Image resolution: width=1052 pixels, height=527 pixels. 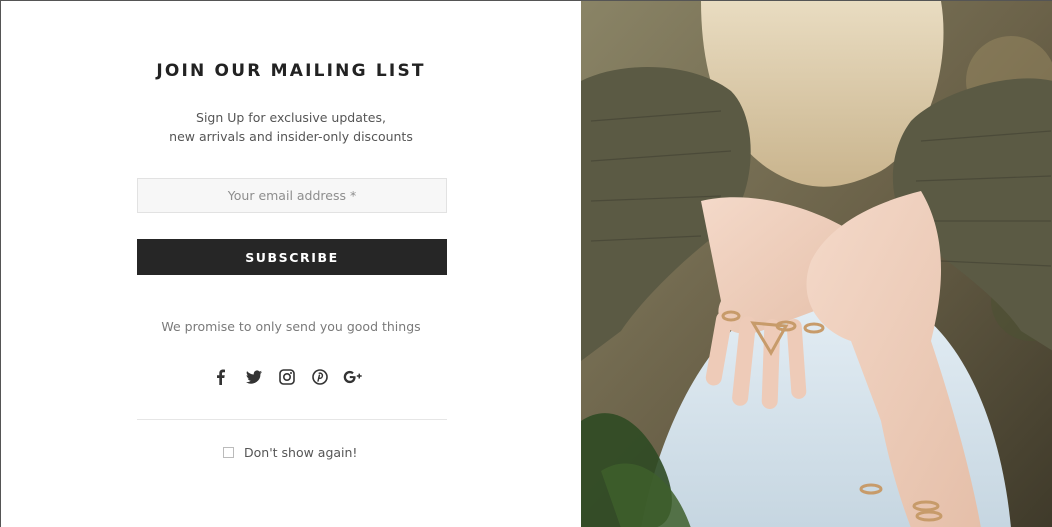 I want to click on social-links, so click(x=286, y=377).